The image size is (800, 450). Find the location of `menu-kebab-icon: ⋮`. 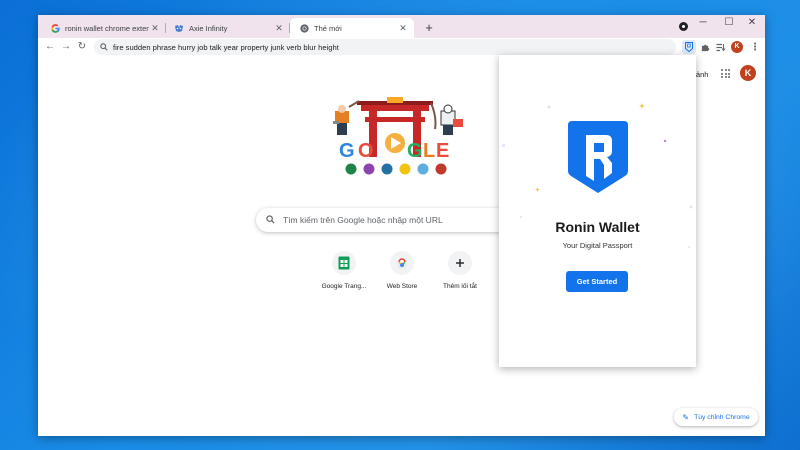

menu-kebab-icon: ⋮ is located at coordinates (755, 47).